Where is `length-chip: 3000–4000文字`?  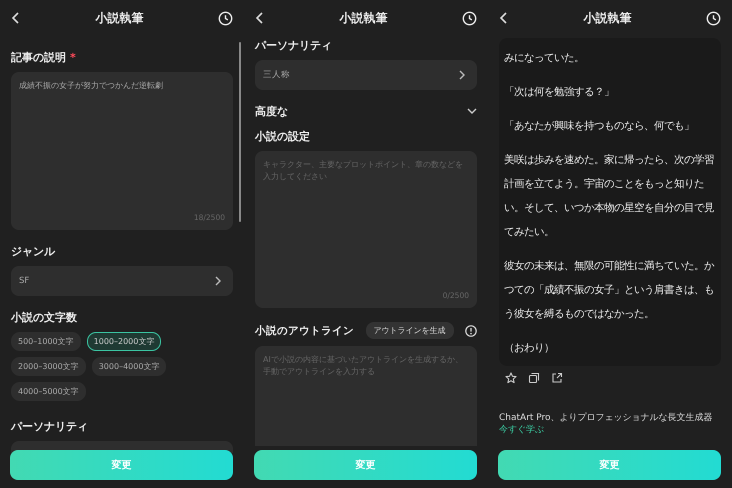 length-chip: 3000–4000文字 is located at coordinates (129, 366).